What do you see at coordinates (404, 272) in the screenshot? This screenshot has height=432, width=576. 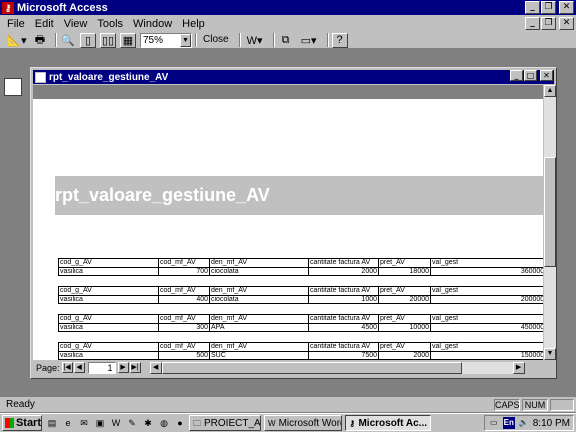 I see `report-cell: 18000` at bounding box center [404, 272].